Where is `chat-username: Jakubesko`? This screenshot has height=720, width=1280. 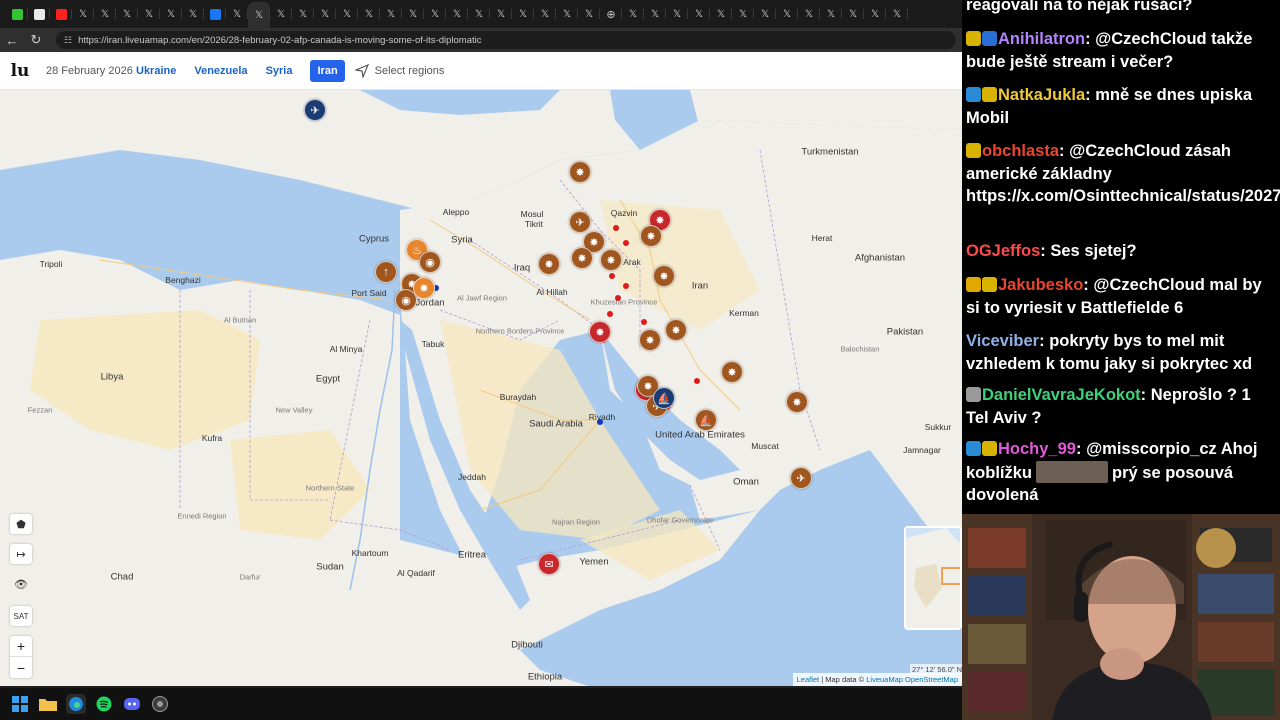 chat-username: Jakubesko is located at coordinates (1040, 285).